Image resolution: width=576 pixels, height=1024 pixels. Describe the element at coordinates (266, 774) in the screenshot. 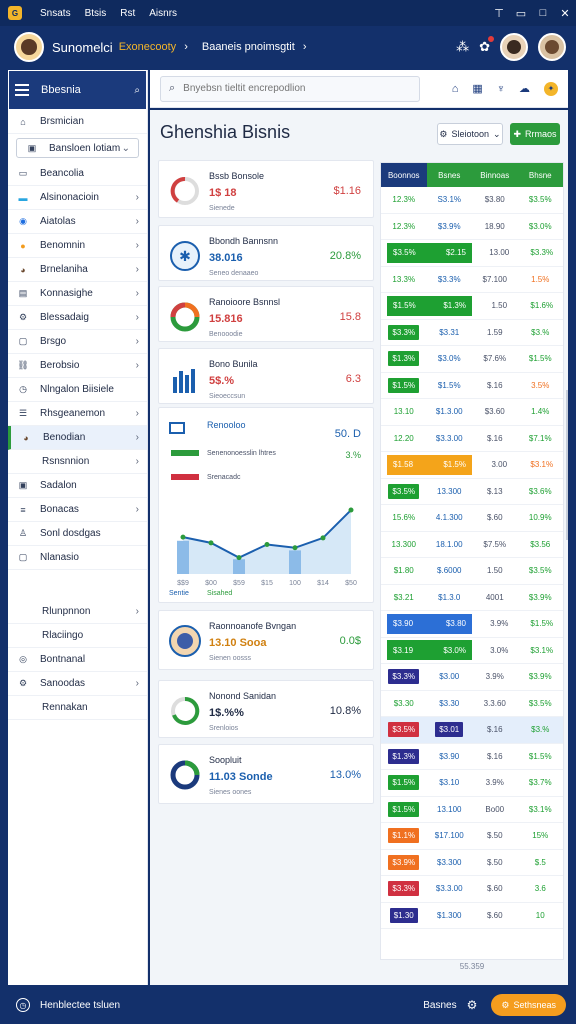

I see `metric-card: Soopluit 11.03 Sonde Sienes oones 13.0%` at that location.